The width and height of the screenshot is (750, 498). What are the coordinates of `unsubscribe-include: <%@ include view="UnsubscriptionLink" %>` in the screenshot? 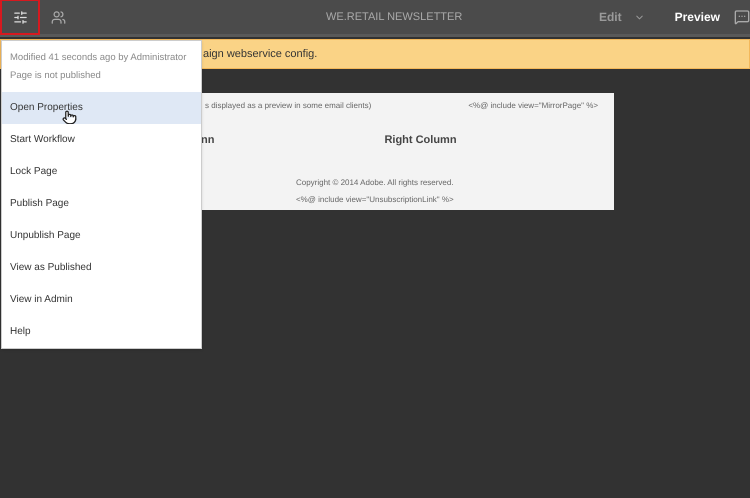 It's located at (375, 200).